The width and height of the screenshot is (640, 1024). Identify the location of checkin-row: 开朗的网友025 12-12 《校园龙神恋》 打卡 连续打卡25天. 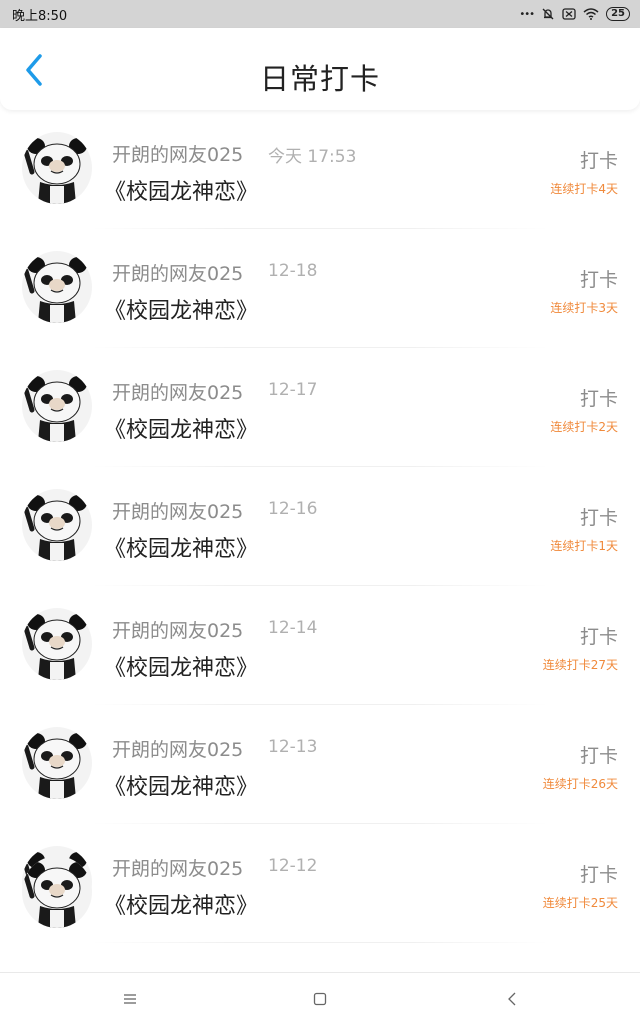
(320, 883).